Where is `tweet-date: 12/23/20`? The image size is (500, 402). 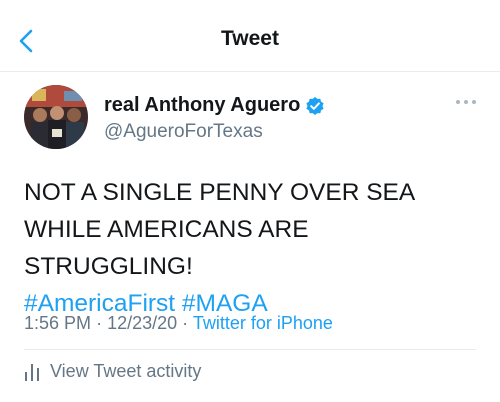 tweet-date: 12/23/20 is located at coordinates (142, 323).